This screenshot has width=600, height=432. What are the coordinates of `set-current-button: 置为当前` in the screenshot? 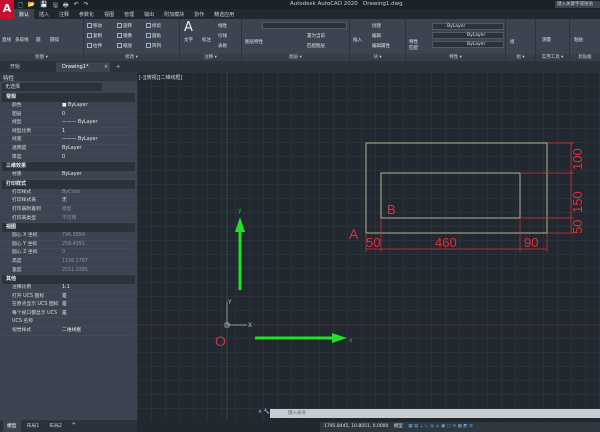 It's located at (316, 36).